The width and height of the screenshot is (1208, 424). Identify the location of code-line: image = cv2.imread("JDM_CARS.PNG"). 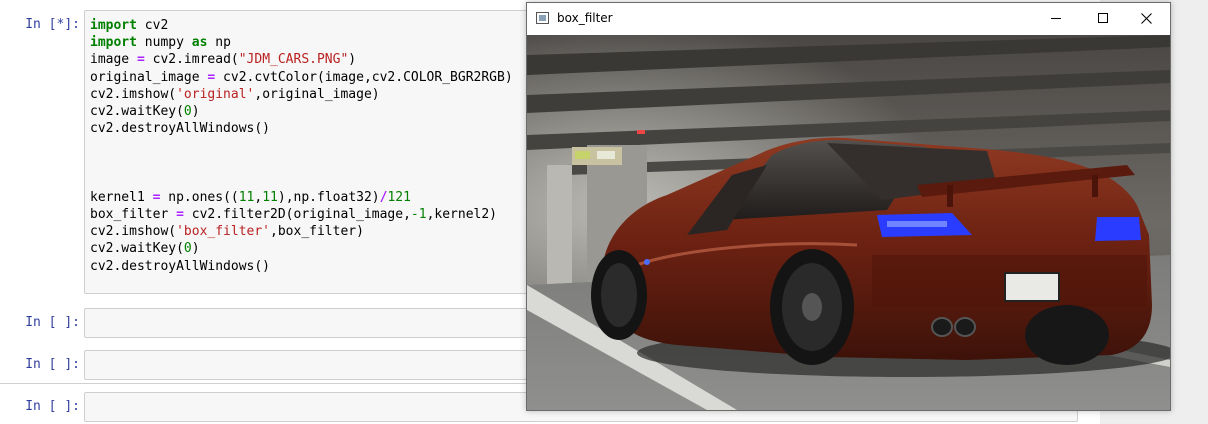
(301, 59).